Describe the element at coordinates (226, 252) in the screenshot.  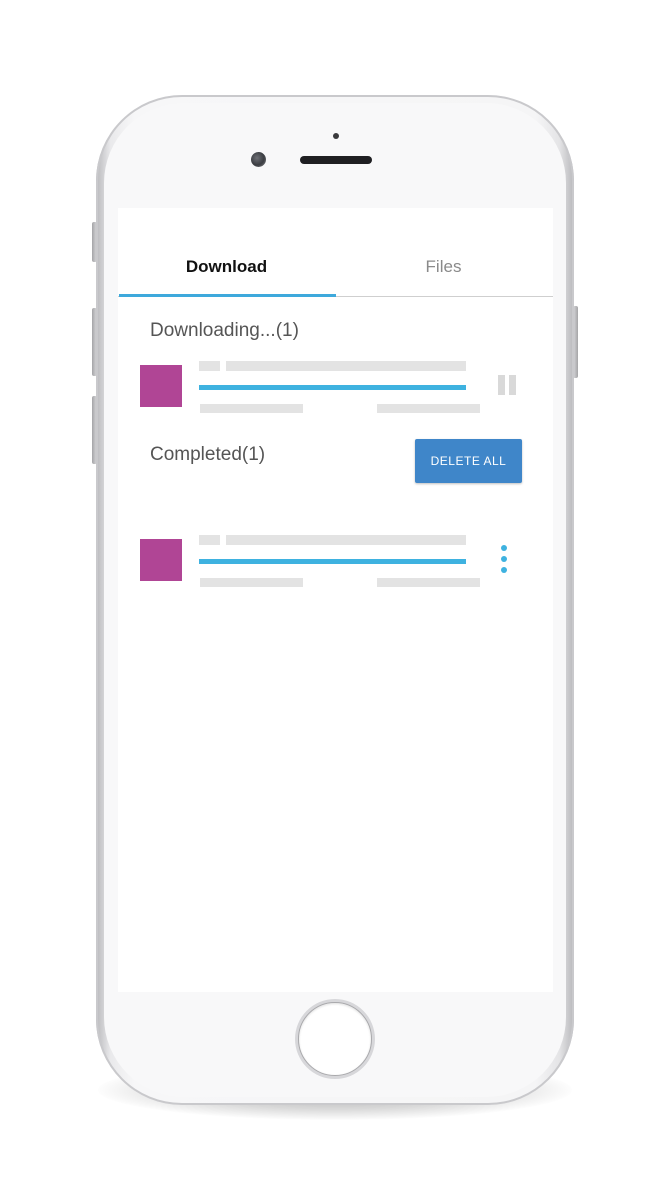
I see `tab-download: Download` at that location.